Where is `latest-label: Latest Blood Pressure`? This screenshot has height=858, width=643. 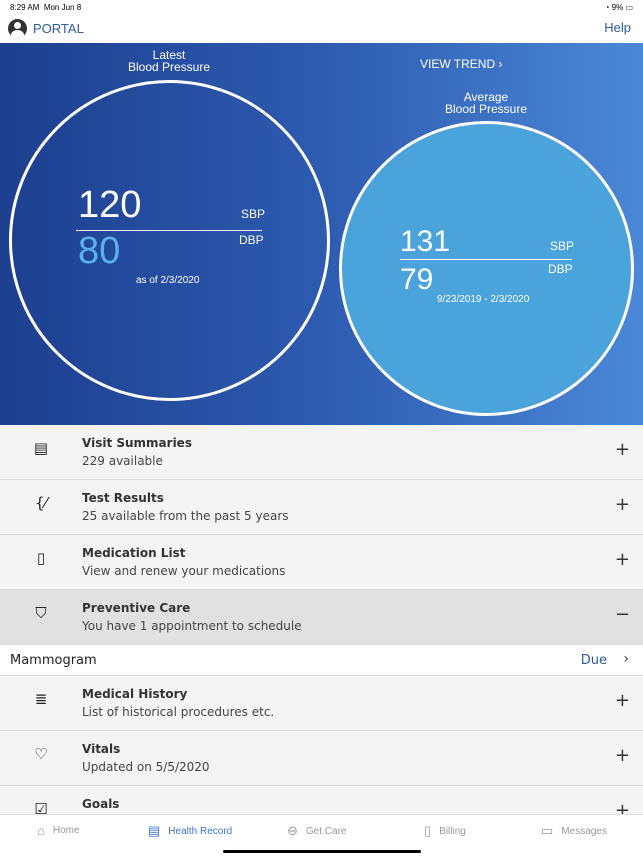 latest-label: Latest Blood Pressure is located at coordinates (169, 61).